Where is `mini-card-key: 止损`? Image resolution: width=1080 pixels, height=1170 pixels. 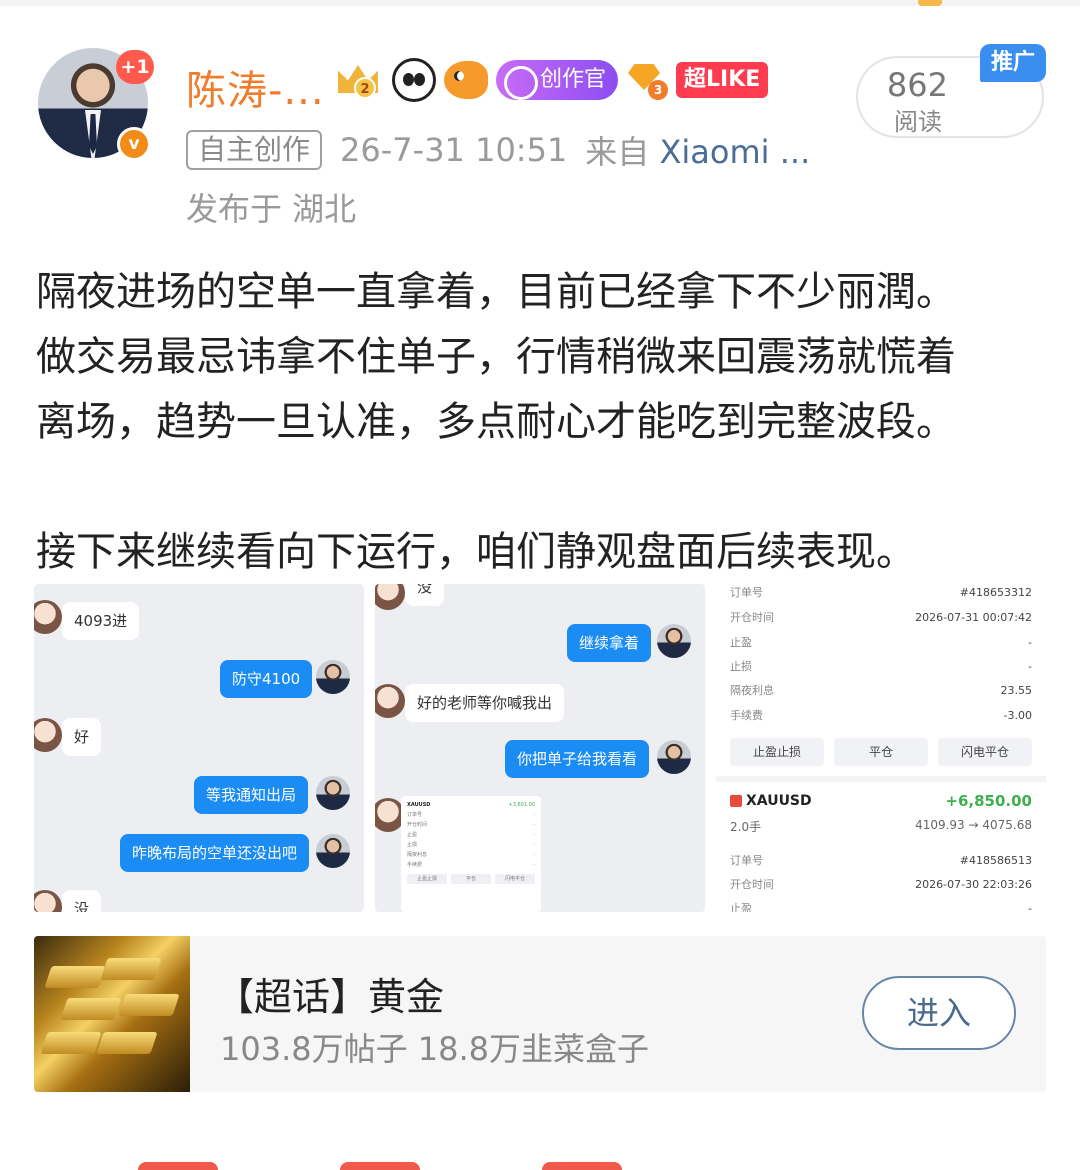
mini-card-key: 止损 is located at coordinates (412, 845).